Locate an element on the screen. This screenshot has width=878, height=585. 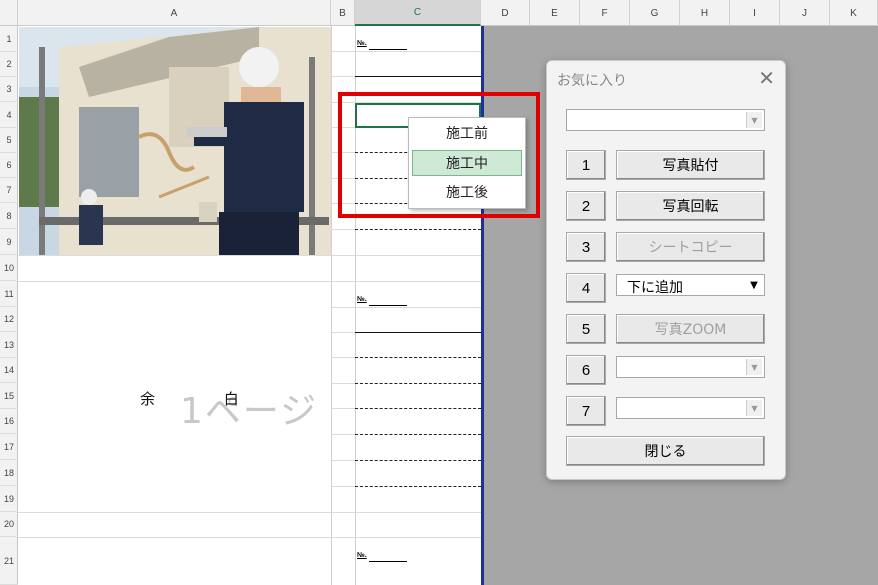
row-header: 15 is located at coordinates (9, 396).